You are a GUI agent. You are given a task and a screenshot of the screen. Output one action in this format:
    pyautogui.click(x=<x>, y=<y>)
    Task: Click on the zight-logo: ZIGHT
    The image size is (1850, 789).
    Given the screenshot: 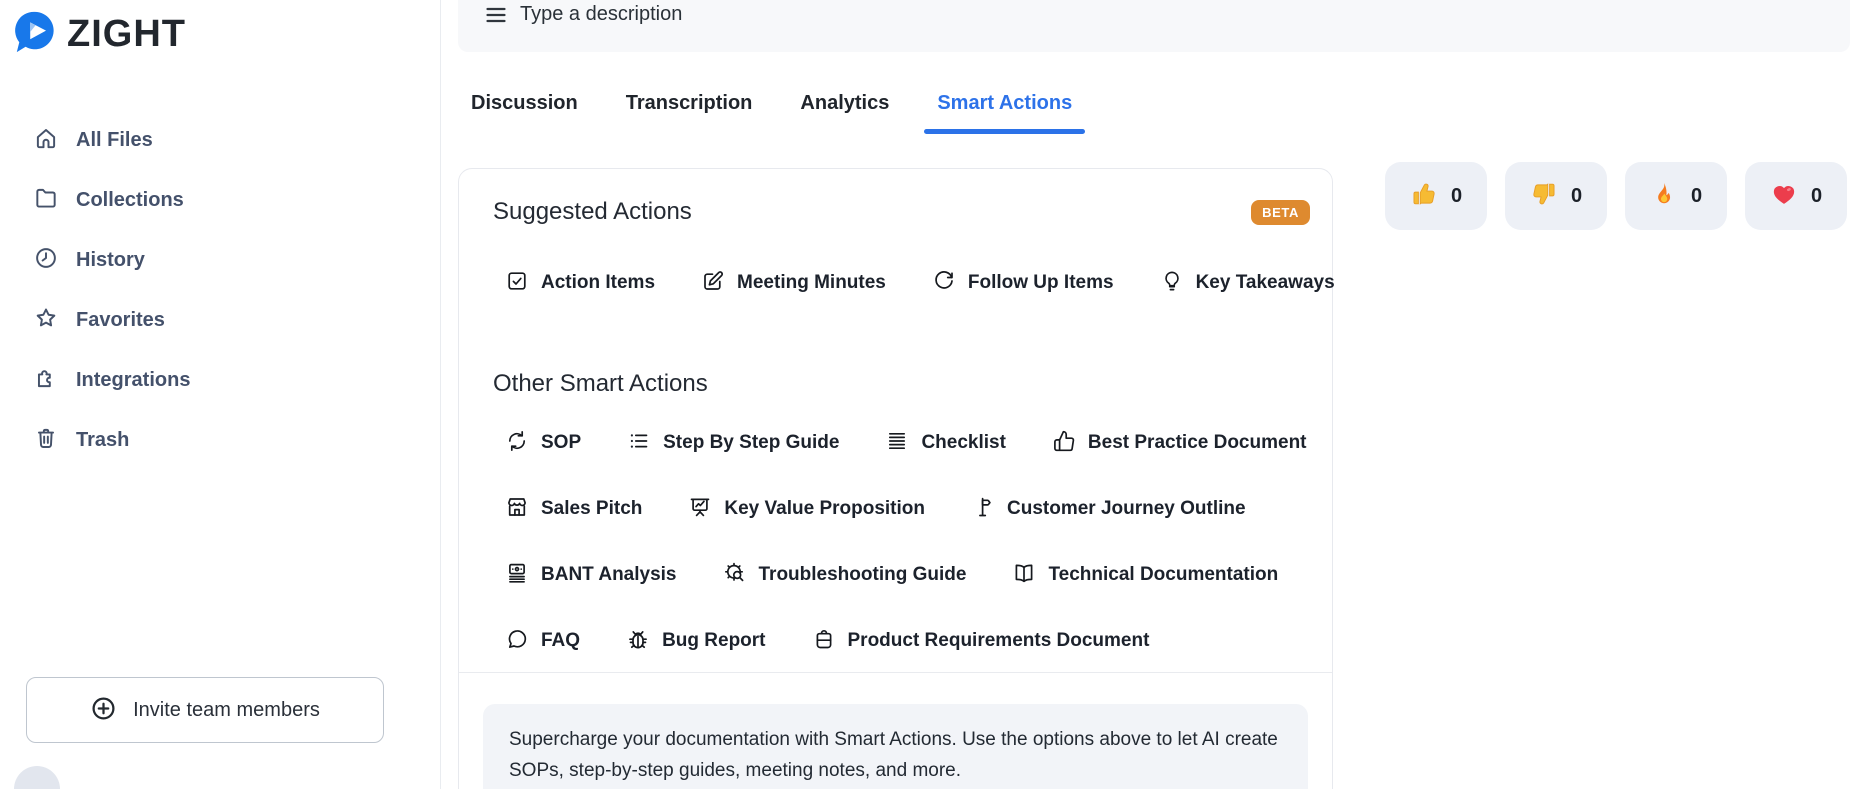 What is the action you would take?
    pyautogui.click(x=226, y=34)
    